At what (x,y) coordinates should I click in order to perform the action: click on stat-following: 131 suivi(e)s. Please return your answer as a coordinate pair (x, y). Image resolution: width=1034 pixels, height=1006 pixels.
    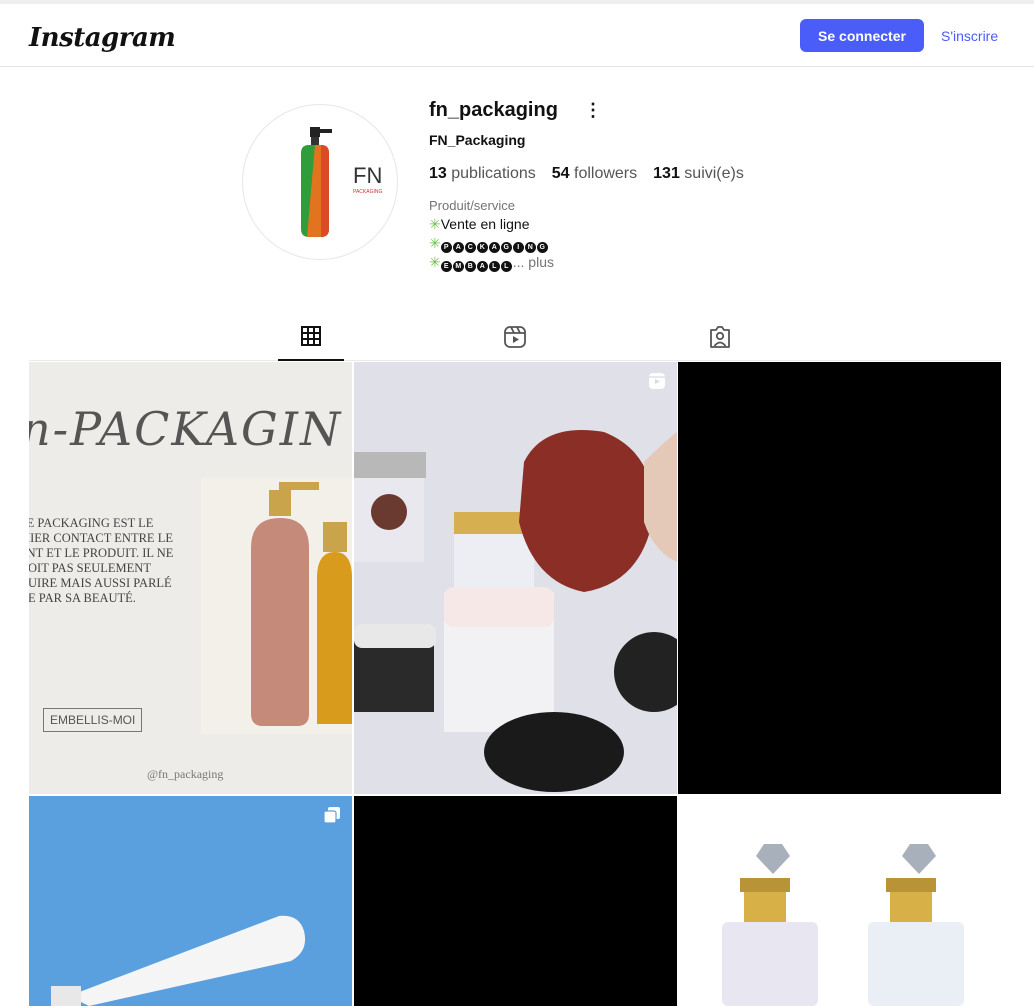
    Looking at the image, I should click on (698, 174).